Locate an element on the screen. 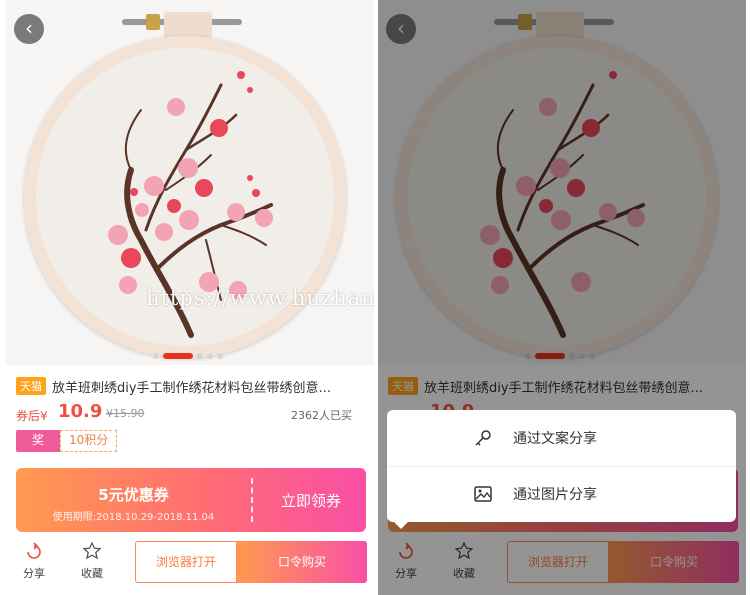 This screenshot has width=750, height=595. claim-coupon-button: 立即领券 is located at coordinates (311, 500).